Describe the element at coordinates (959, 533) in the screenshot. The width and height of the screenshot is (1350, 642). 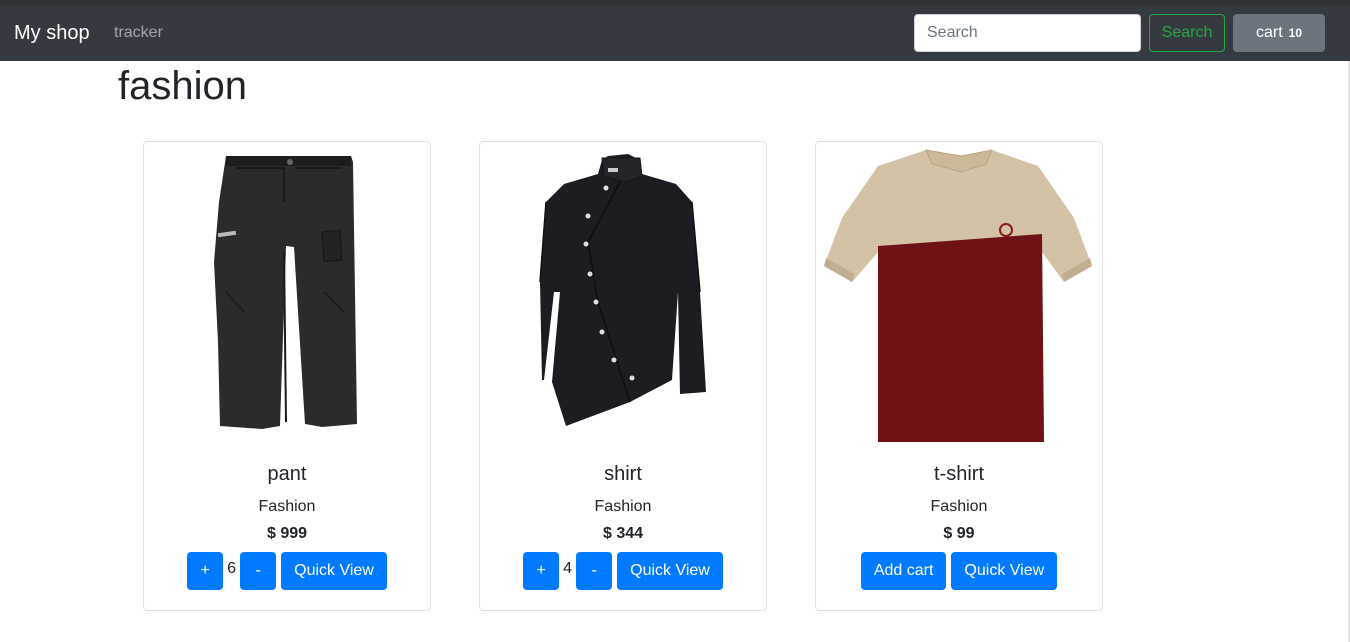
I see `product-price: $ 99` at that location.